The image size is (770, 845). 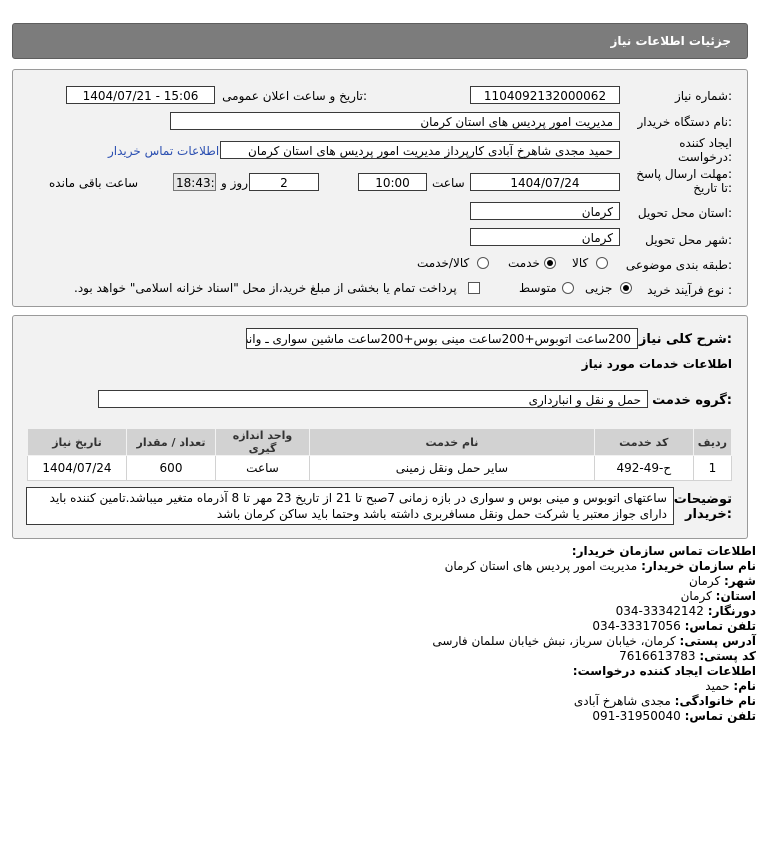 I want to click on need-number-field: 1104092132000062, so click(x=545, y=95).